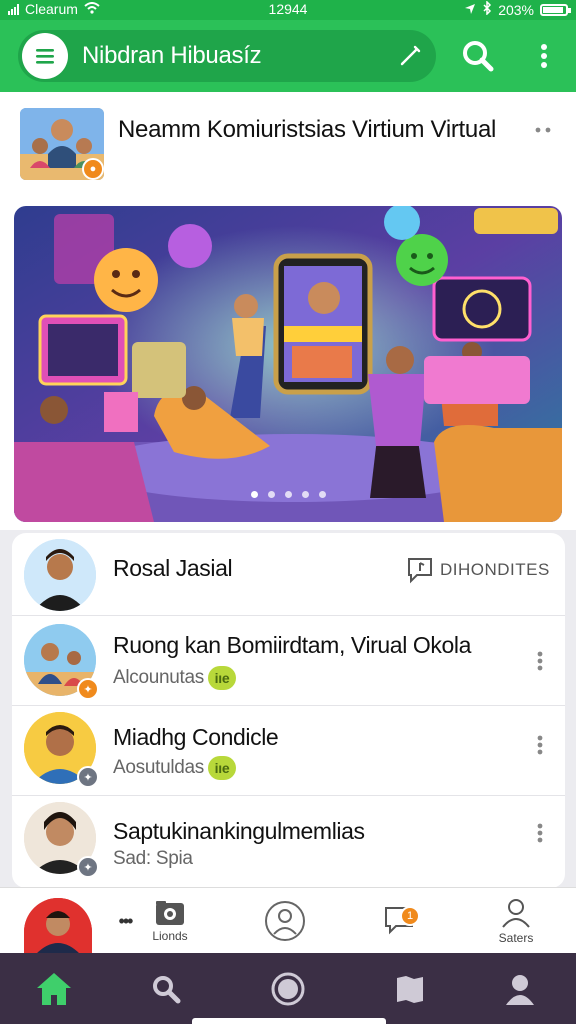 The height and width of the screenshot is (1024, 576). I want to click on chat-subtitle-row: Sad: Spia, so click(153, 859).